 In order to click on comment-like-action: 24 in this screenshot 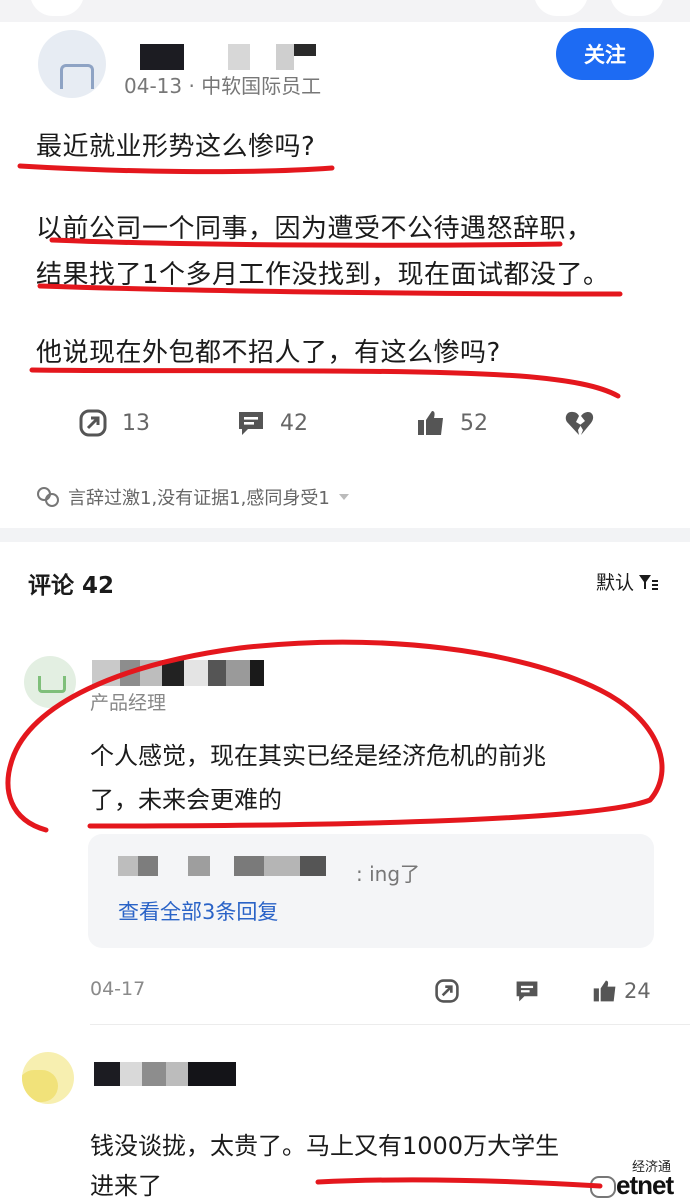, I will do `click(621, 991)`.